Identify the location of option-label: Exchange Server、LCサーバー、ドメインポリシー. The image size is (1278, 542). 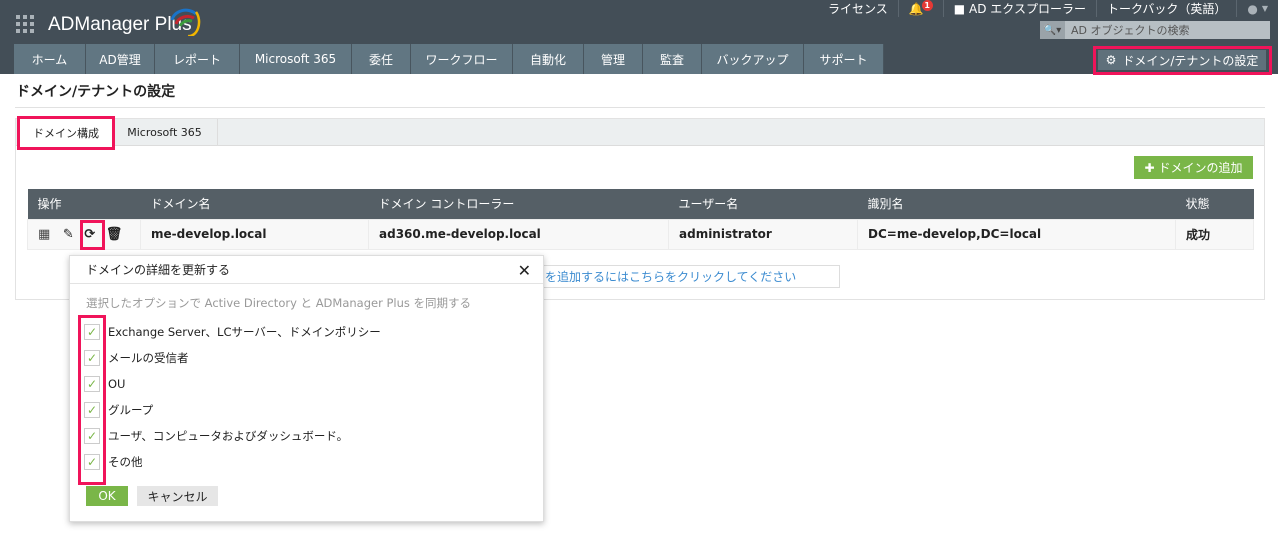
(244, 332).